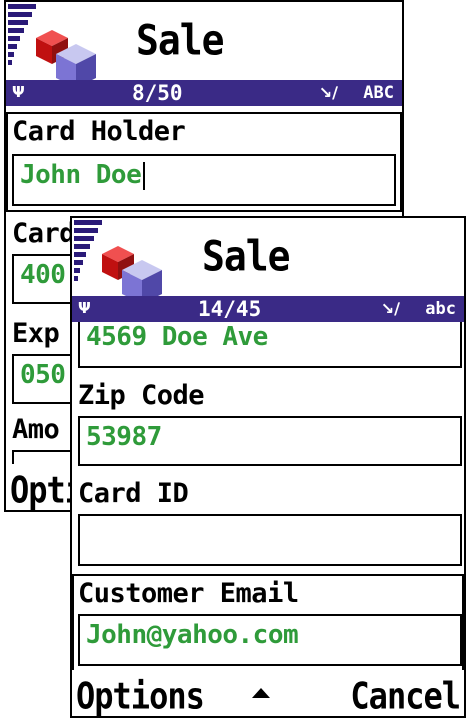 Image resolution: width=470 pixels, height=723 pixels. What do you see at coordinates (204, 93) in the screenshot?
I see `status-bar: Ψ 8/50 ↘∕ ABC` at bounding box center [204, 93].